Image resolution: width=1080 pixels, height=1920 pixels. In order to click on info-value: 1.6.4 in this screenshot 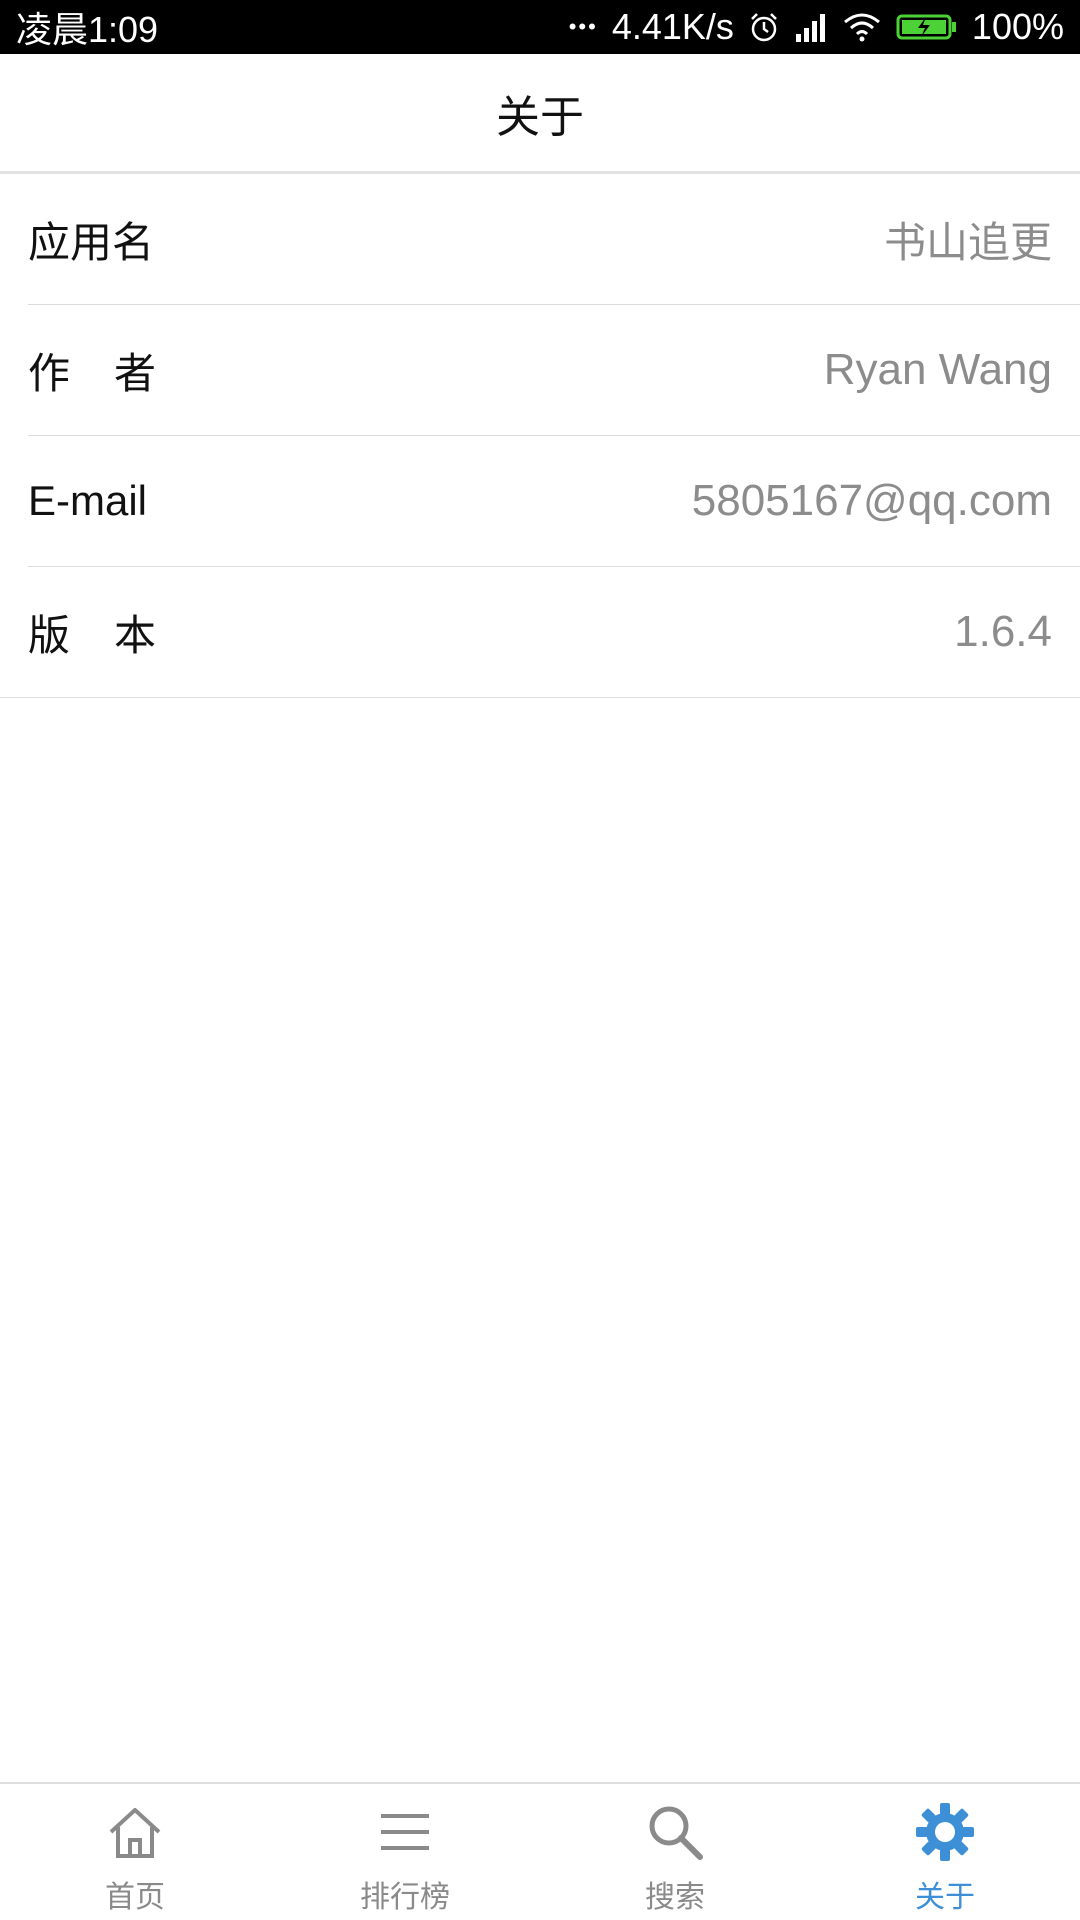, I will do `click(1003, 631)`.